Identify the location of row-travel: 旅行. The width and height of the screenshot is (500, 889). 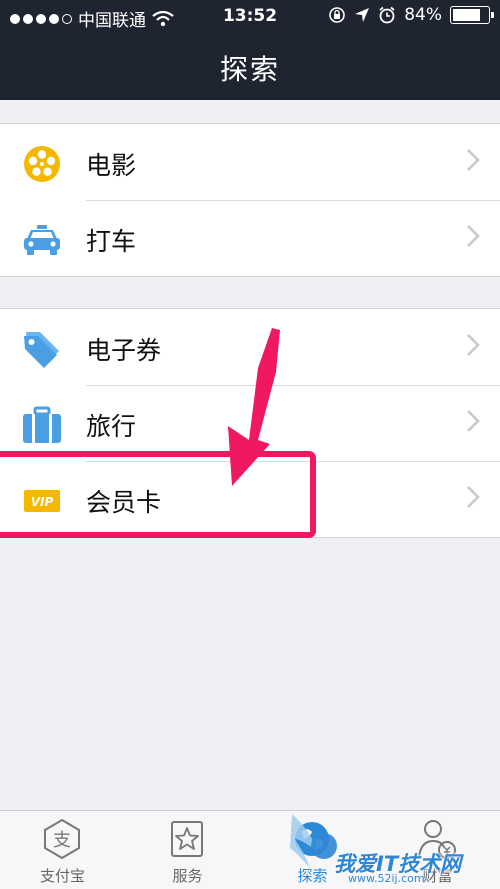
(250, 423).